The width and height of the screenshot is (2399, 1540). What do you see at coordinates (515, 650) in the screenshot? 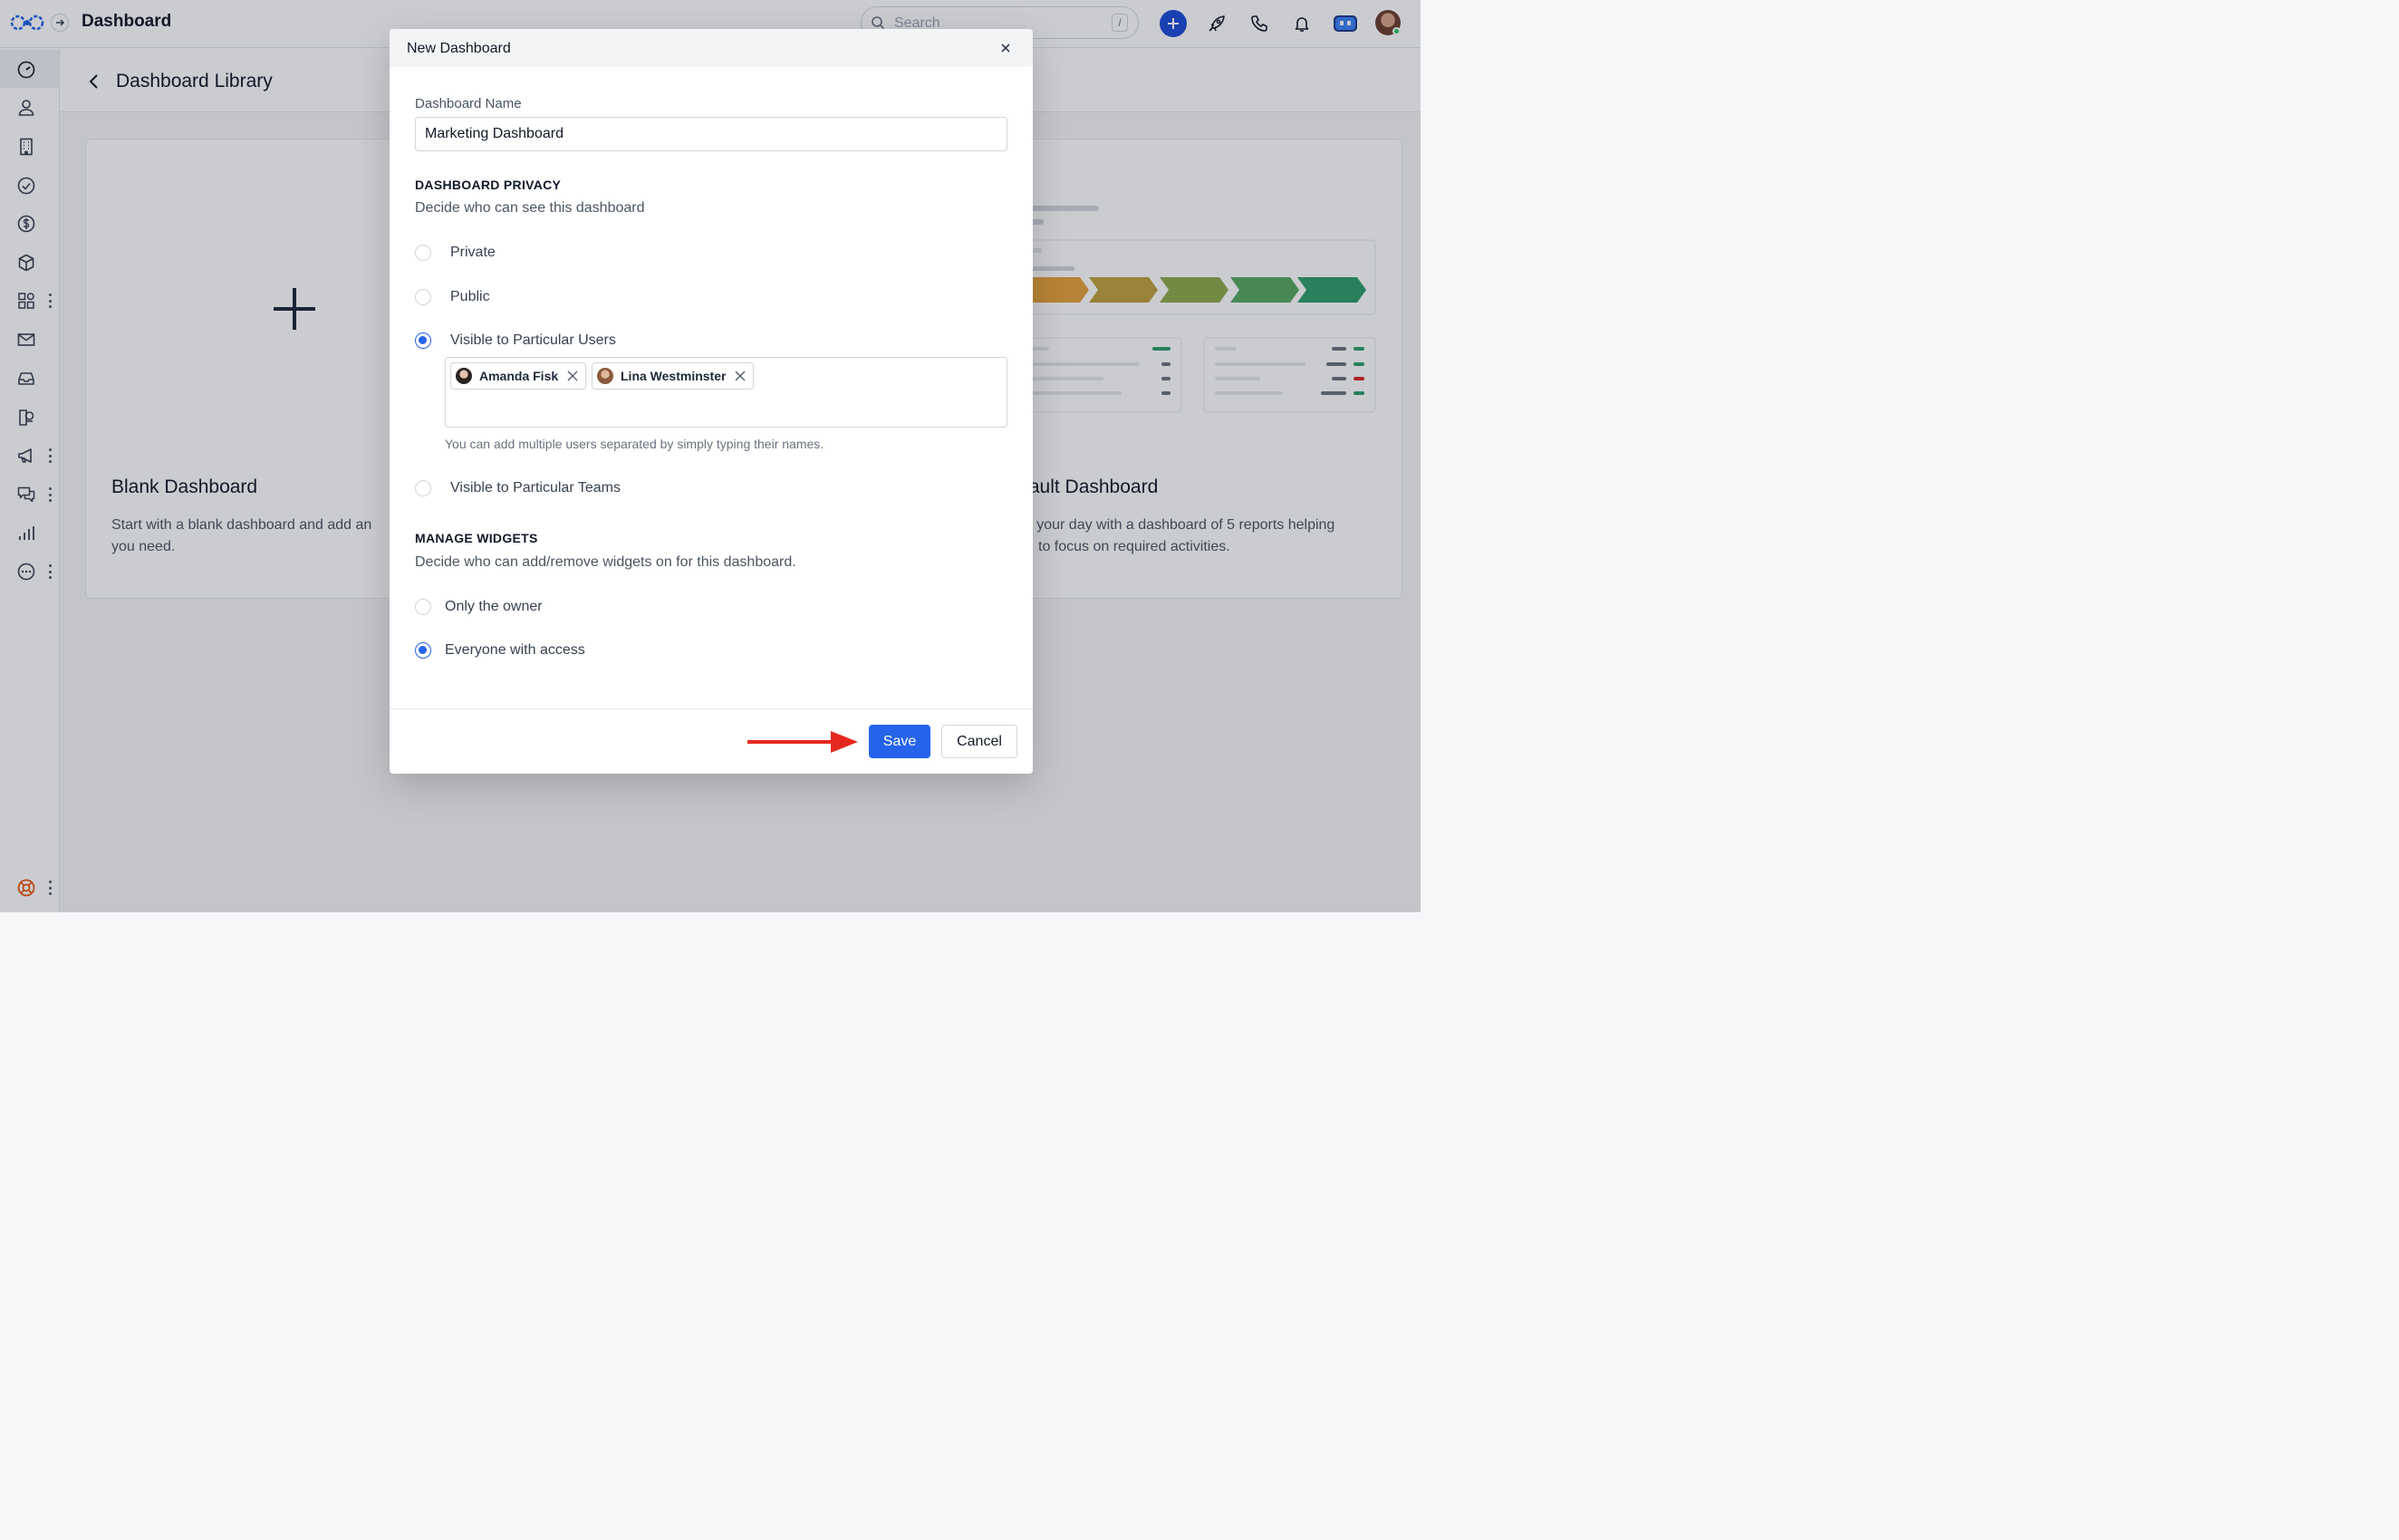
I see `radio-label-everyone-with-access: Everyone with access` at bounding box center [515, 650].